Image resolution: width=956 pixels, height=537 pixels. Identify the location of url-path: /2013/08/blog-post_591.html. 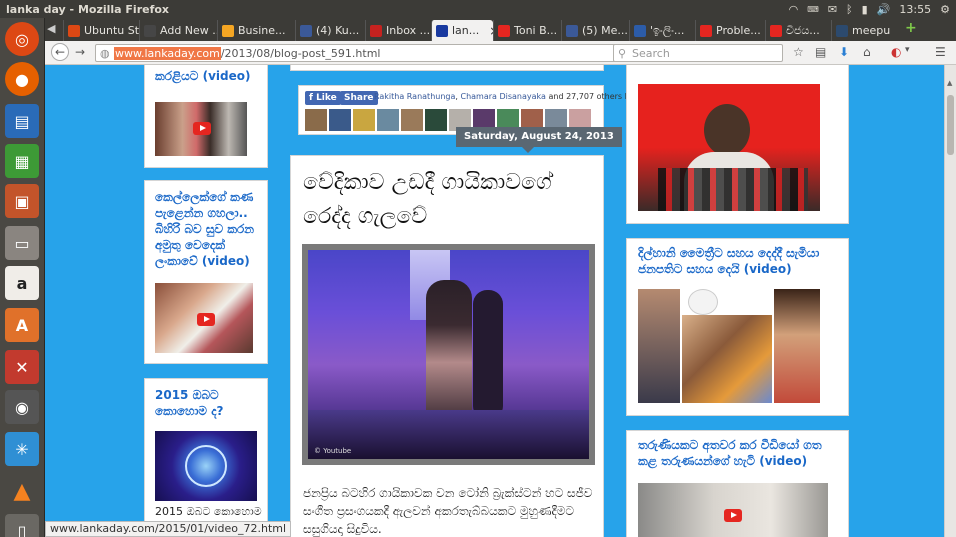
(300, 53).